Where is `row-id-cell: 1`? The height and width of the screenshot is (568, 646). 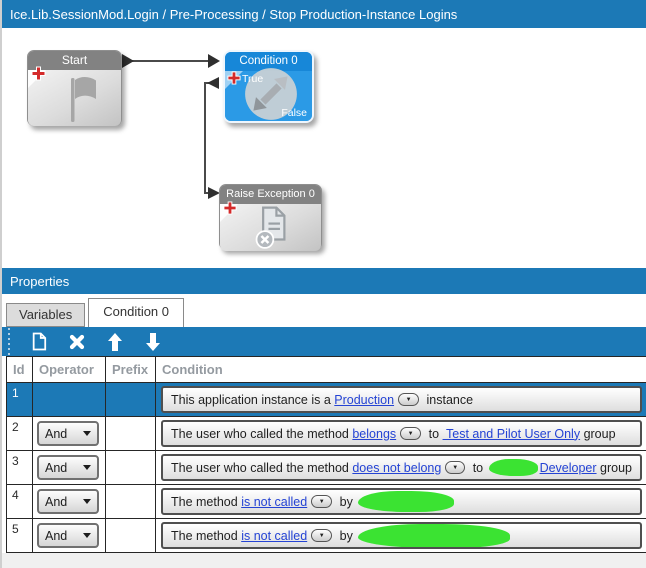 row-id-cell: 1 is located at coordinates (20, 400).